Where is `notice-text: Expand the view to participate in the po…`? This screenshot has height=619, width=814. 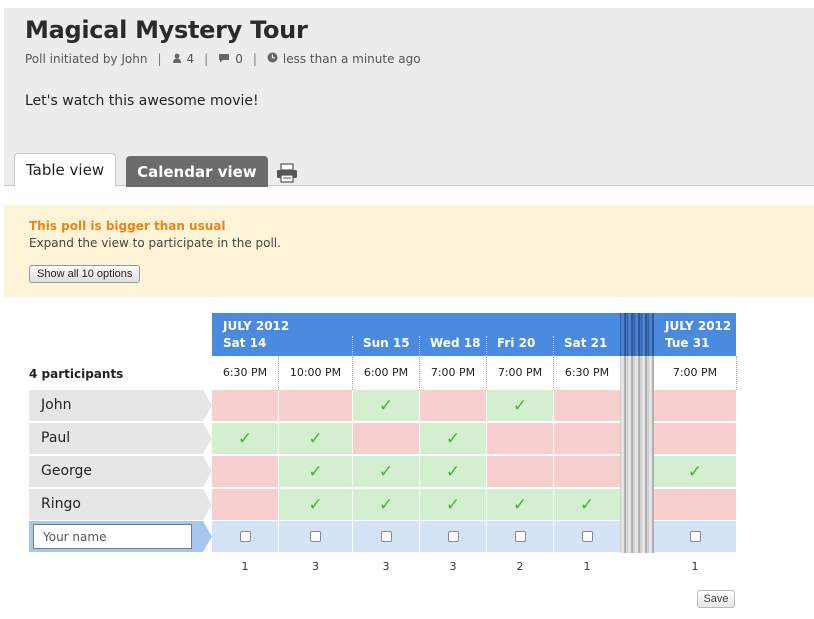
notice-text: Expand the view to participate in the po… is located at coordinates (155, 243).